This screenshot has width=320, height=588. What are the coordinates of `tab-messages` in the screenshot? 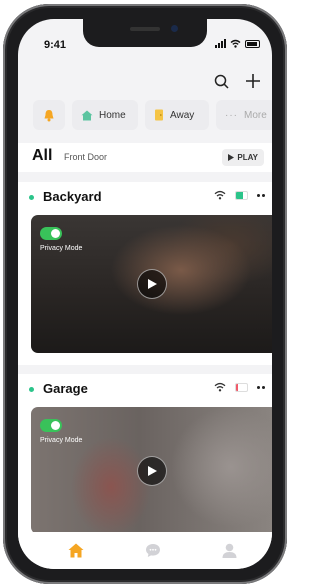 It's located at (153, 550).